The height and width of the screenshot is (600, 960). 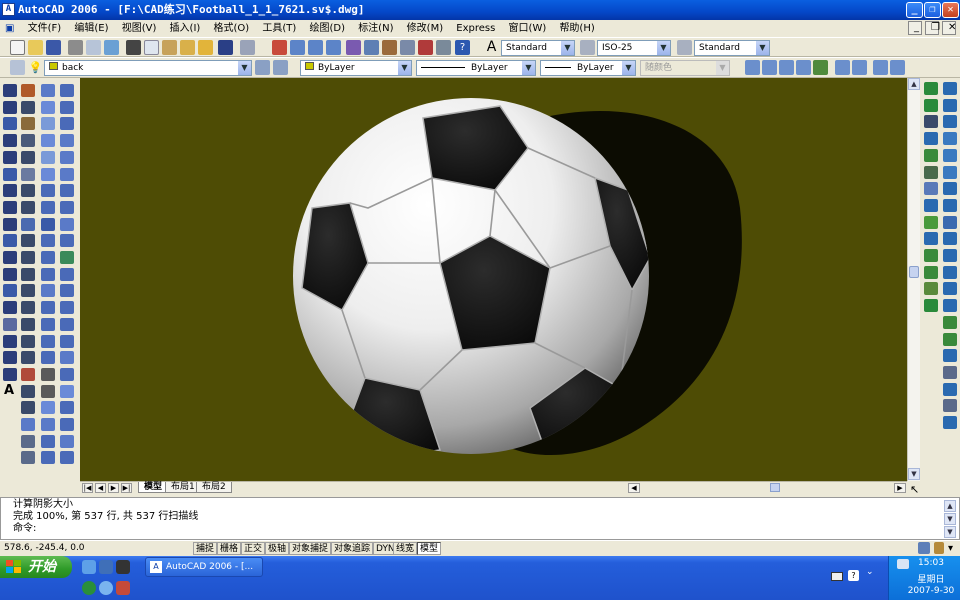 I want to click on lock-icon, so click(x=939, y=548).